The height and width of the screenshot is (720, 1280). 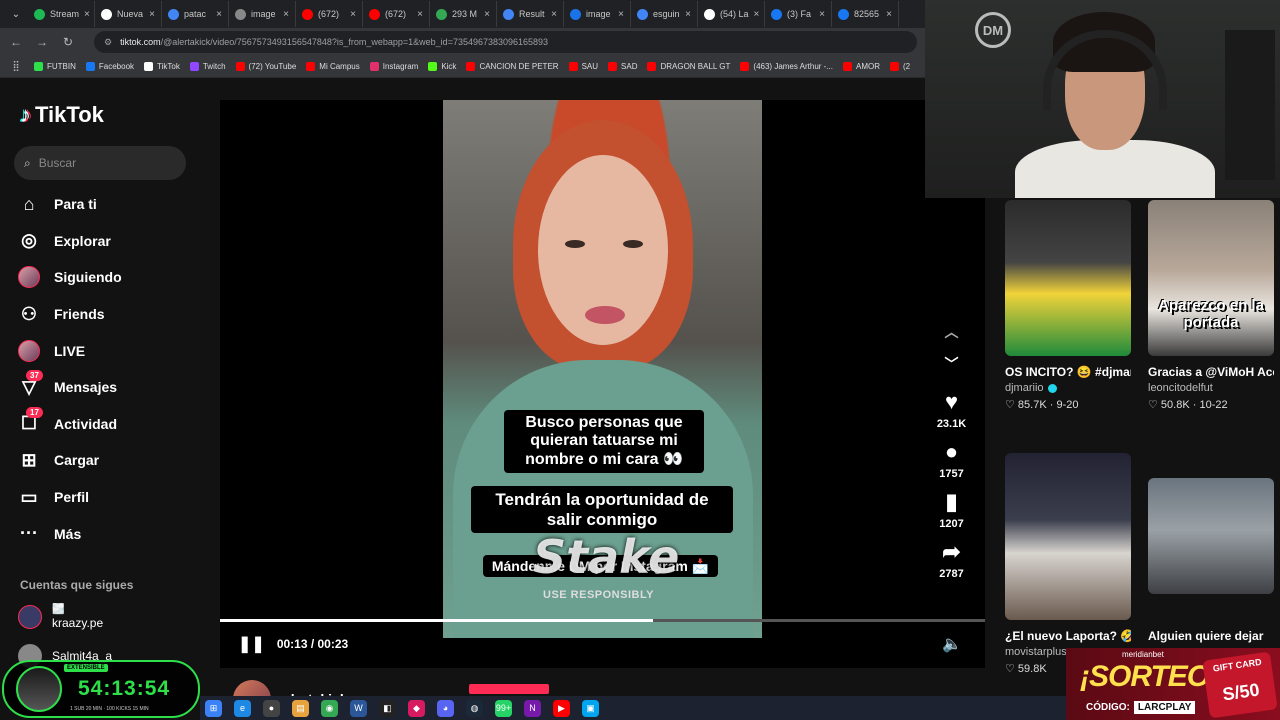 What do you see at coordinates (213, 708) in the screenshot?
I see `windows-icon: ⊞` at bounding box center [213, 708].